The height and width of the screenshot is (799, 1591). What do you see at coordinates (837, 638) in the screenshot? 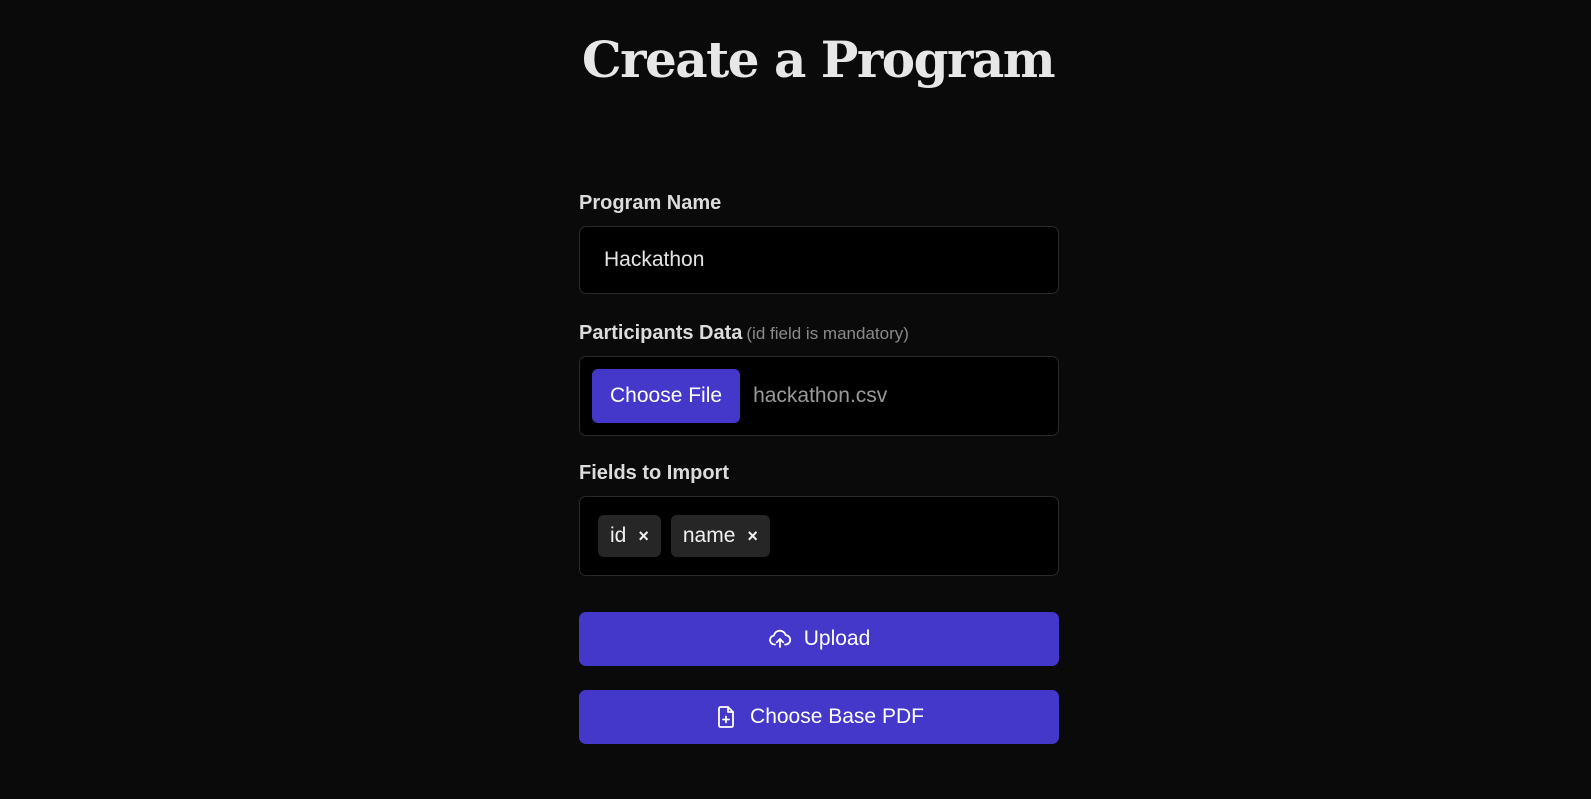
I see `upload-button-label: Upload` at bounding box center [837, 638].